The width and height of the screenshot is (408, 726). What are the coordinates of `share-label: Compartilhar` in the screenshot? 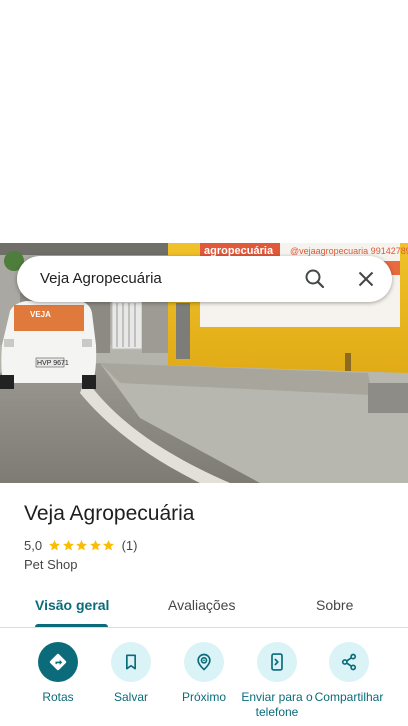 It's located at (349, 697).